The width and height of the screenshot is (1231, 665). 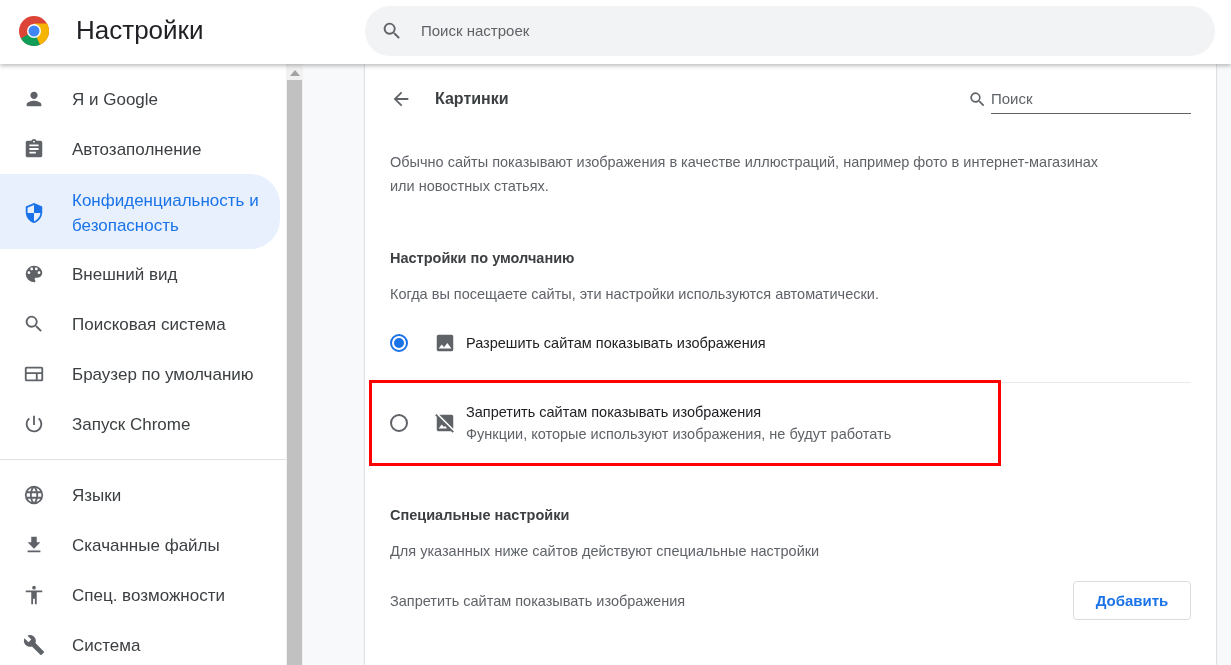 I want to click on option-row: Разрешить сайтам показывать изображения, so click(x=790, y=343).